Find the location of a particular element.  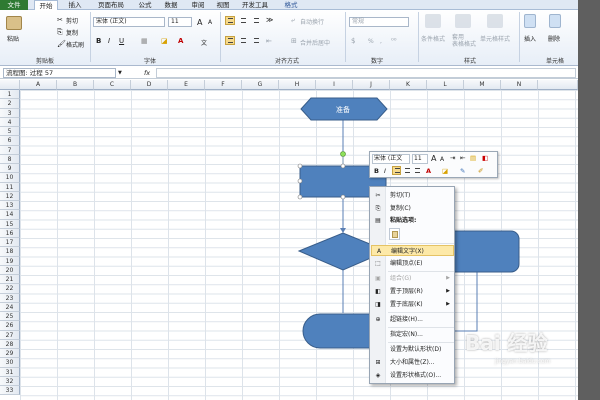

clipboard-icon is located at coordinates (395, 234).